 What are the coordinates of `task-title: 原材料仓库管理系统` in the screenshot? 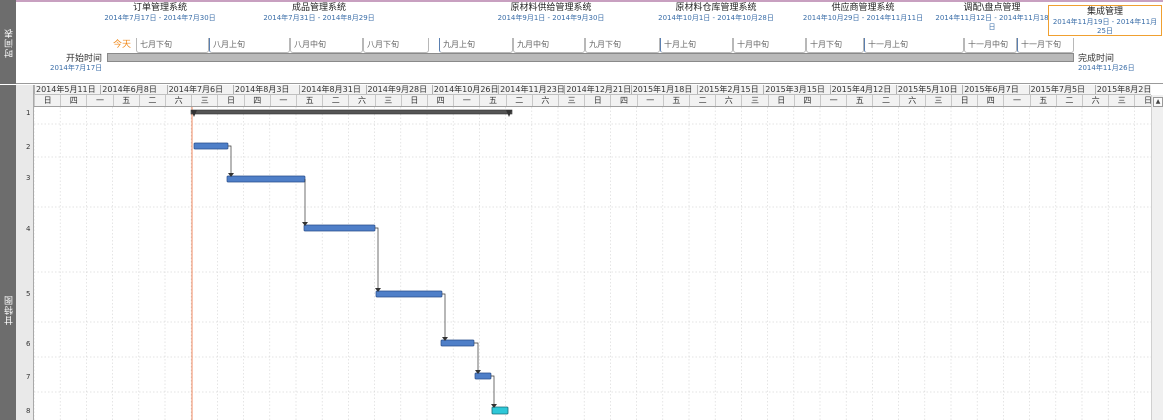 It's located at (716, 8).